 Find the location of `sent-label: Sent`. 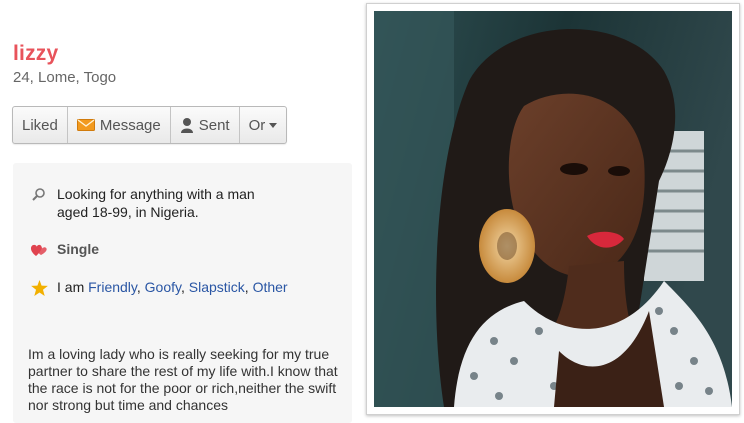

sent-label: Sent is located at coordinates (214, 125).